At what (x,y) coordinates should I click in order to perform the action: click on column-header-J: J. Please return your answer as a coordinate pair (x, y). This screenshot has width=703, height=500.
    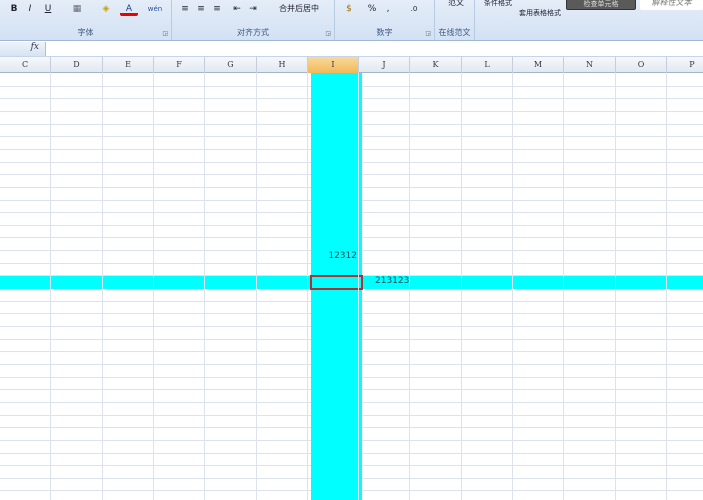
    Looking at the image, I should click on (384, 65).